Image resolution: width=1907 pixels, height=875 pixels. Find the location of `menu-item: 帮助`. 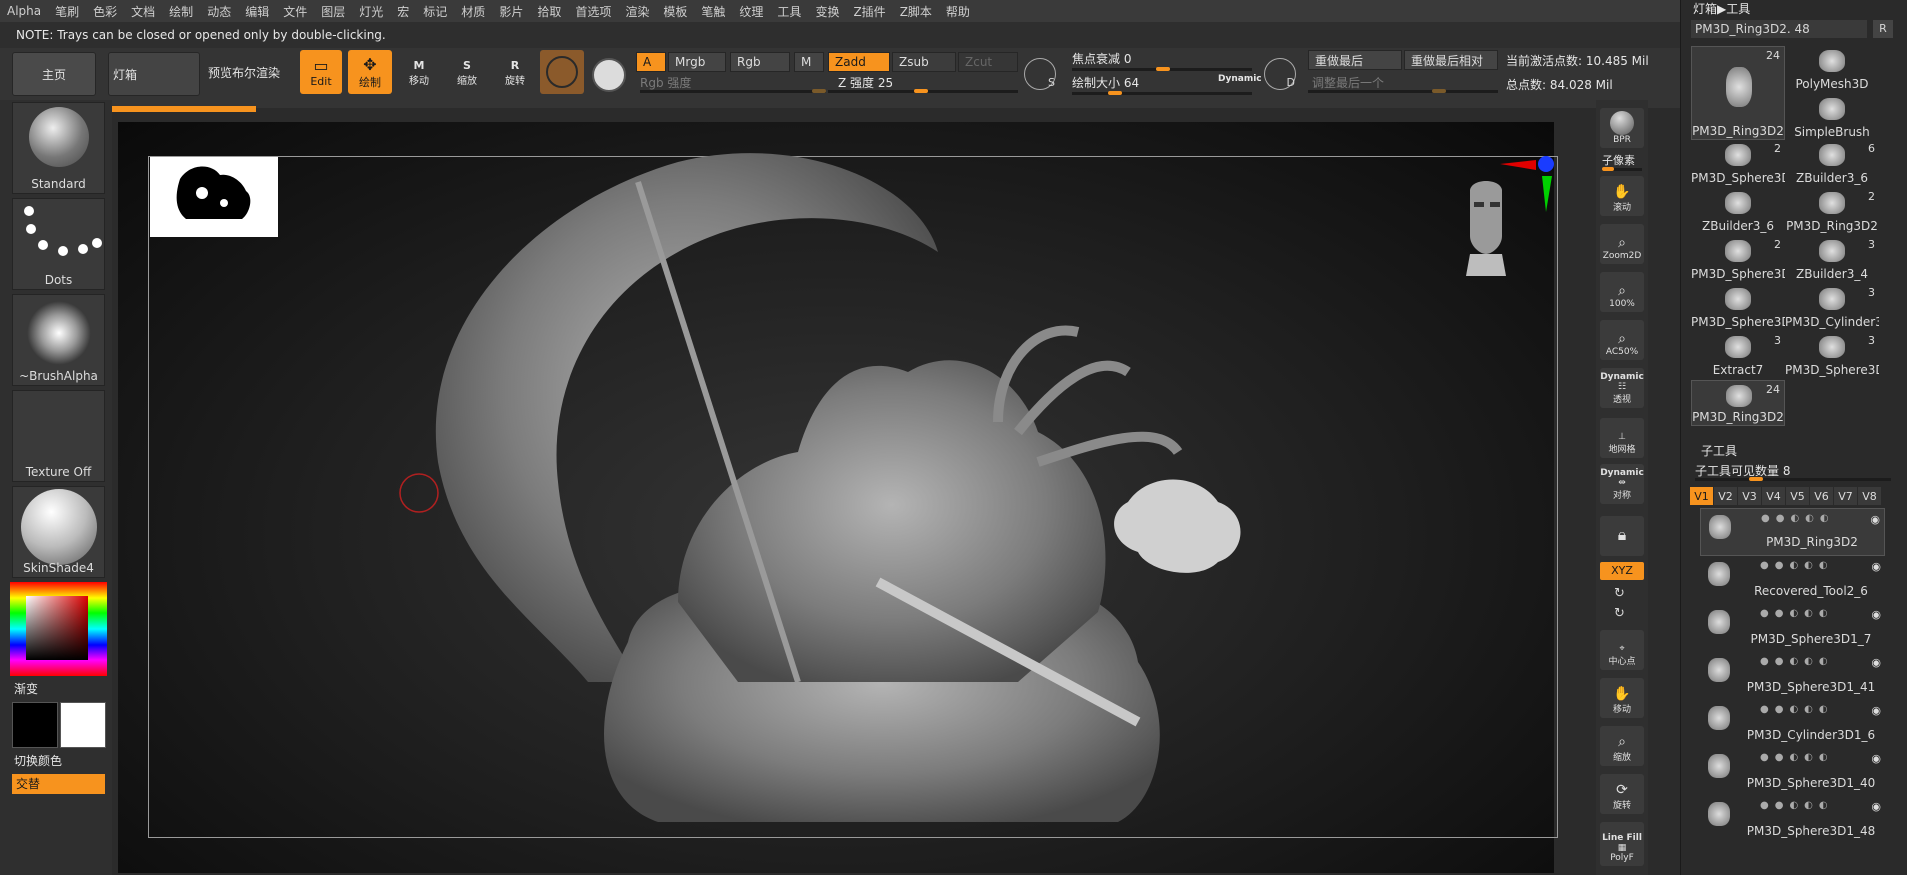

menu-item: 帮助 is located at coordinates (958, 11).